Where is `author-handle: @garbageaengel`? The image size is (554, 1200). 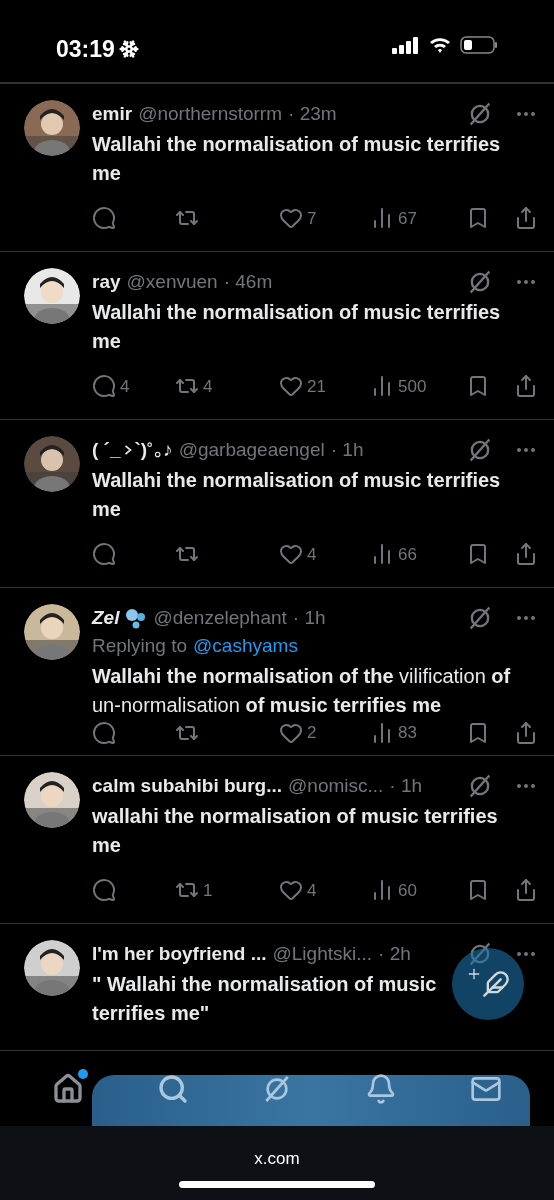 author-handle: @garbageaengel is located at coordinates (251, 450).